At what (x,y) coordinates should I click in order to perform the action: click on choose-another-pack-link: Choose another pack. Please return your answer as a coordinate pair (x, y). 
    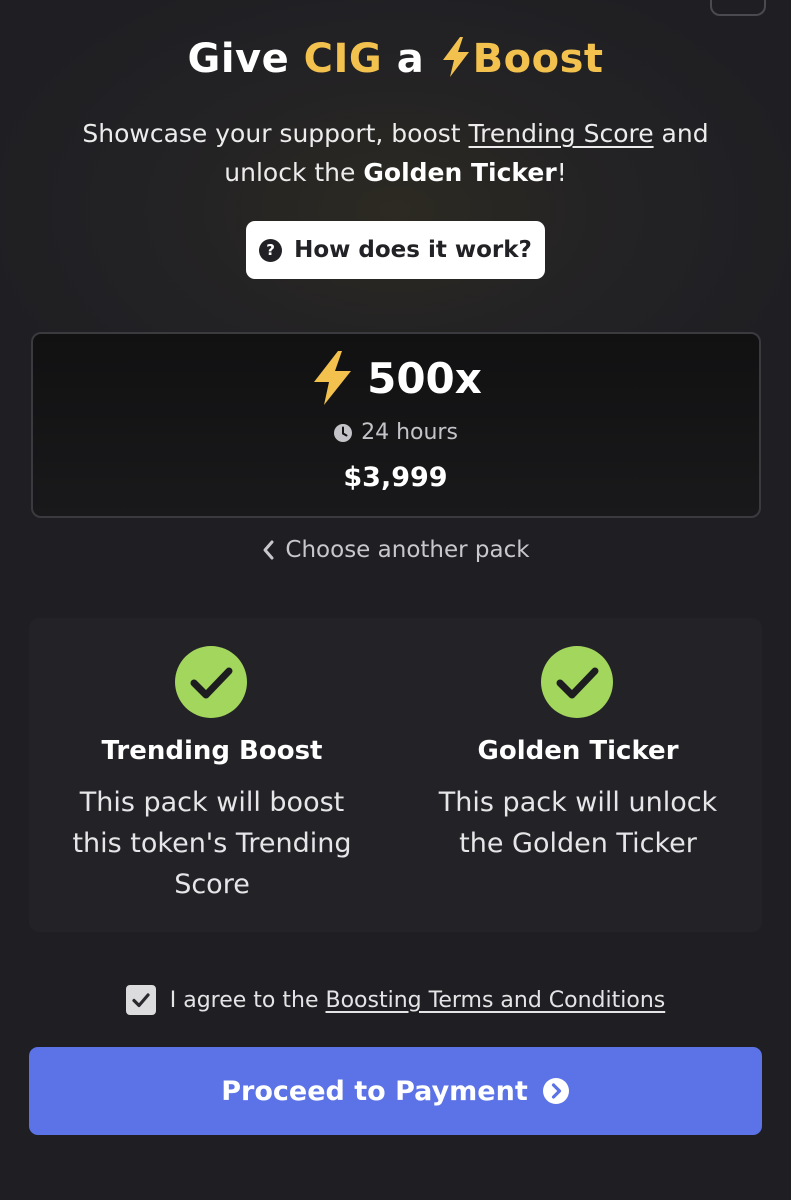
    Looking at the image, I should click on (395, 550).